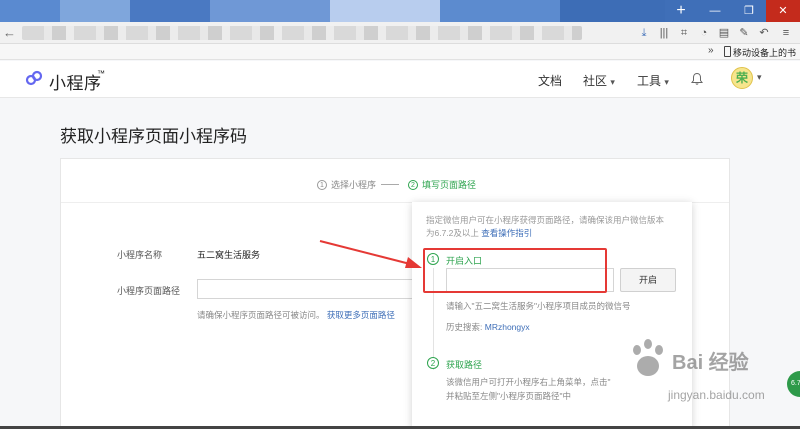  I want to click on watermark-main-text: Bai 经验, so click(710, 363).